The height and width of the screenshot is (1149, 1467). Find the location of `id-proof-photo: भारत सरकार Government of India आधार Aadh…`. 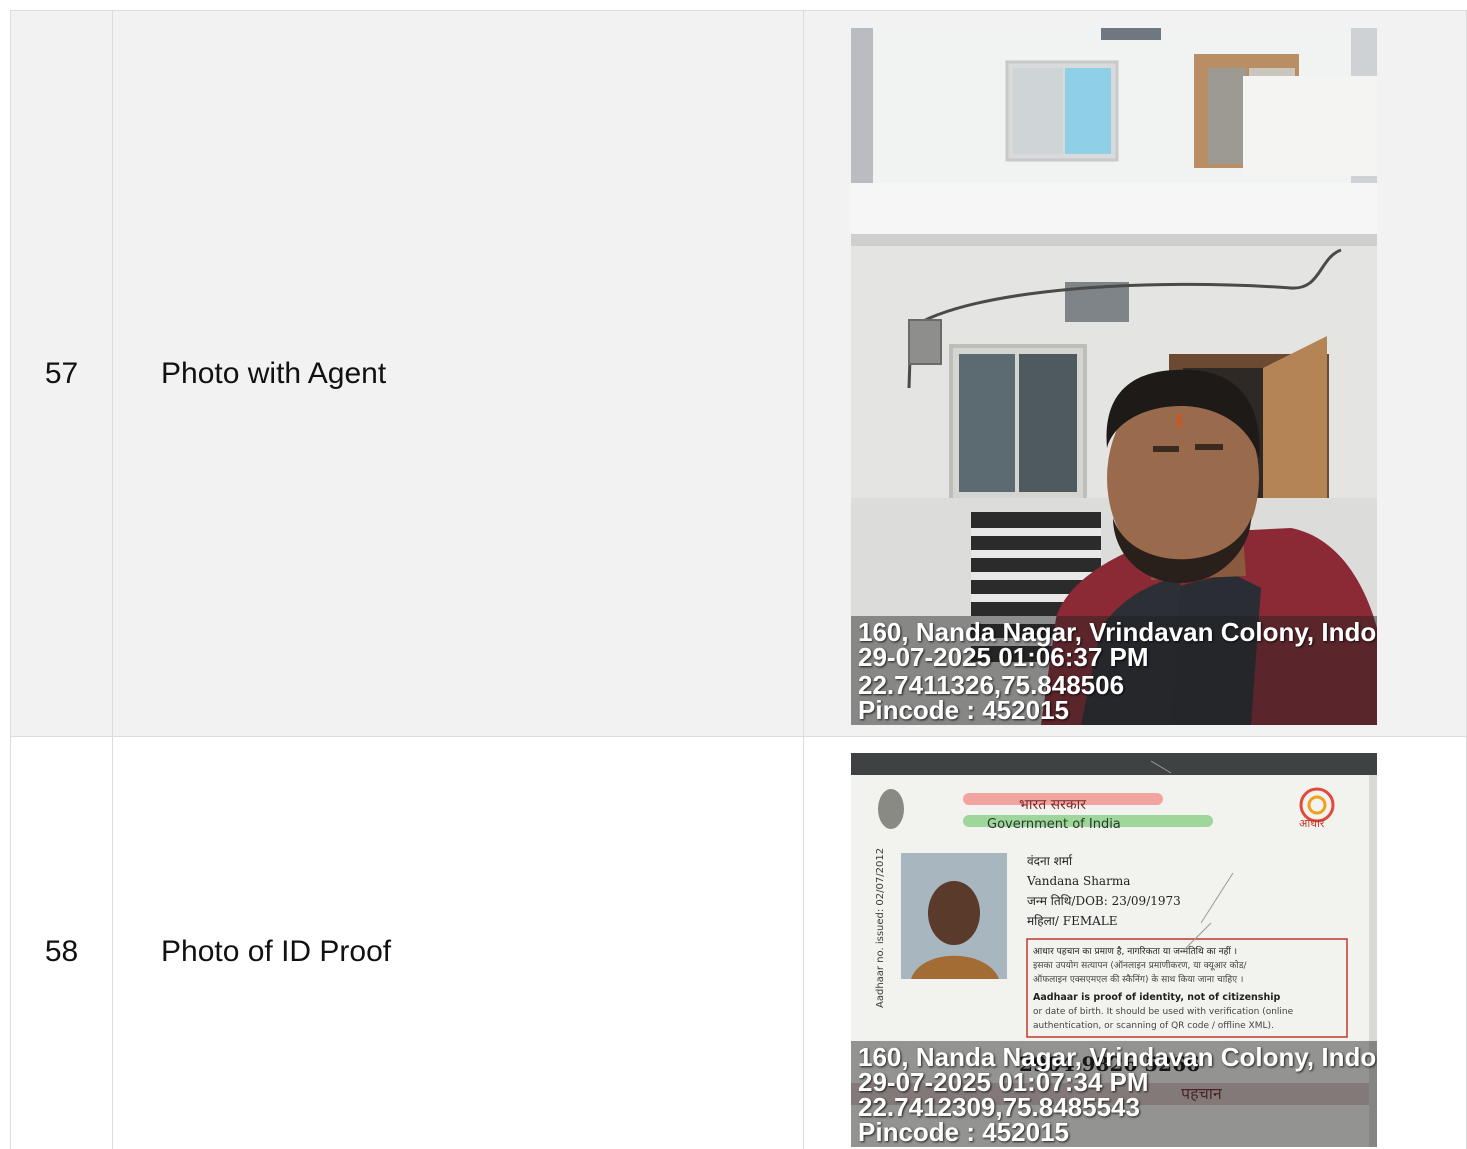

id-proof-photo: भारत सरकार Government of India आधार Aadh… is located at coordinates (1114, 950).